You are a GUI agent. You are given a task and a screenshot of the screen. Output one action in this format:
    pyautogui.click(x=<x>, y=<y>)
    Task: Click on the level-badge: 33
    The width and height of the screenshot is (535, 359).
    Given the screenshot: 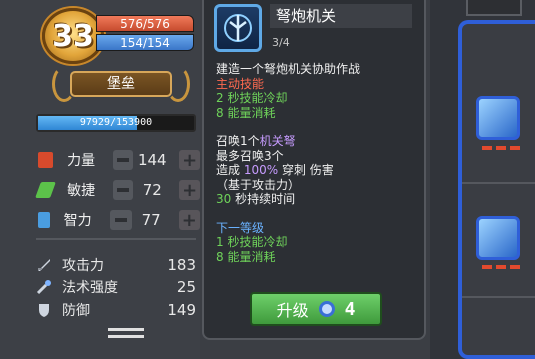 What is the action you would take?
    pyautogui.click(x=73, y=36)
    